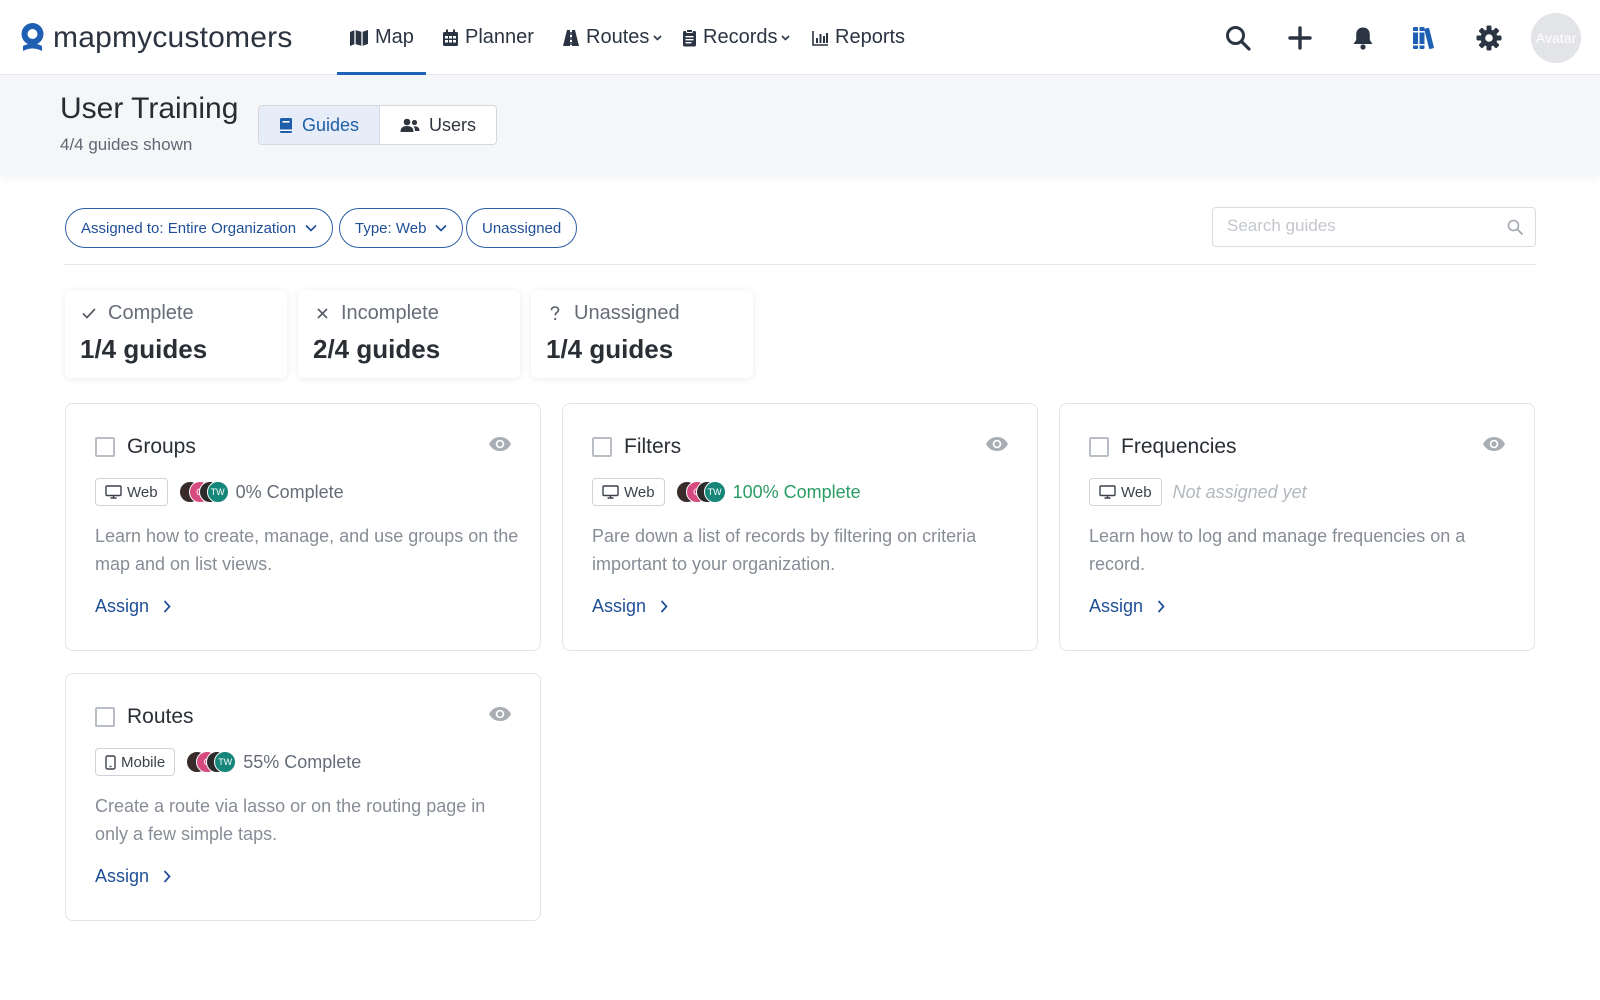 This screenshot has height=1000, width=1600. I want to click on brand-logo: mapmycustomers, so click(155, 38).